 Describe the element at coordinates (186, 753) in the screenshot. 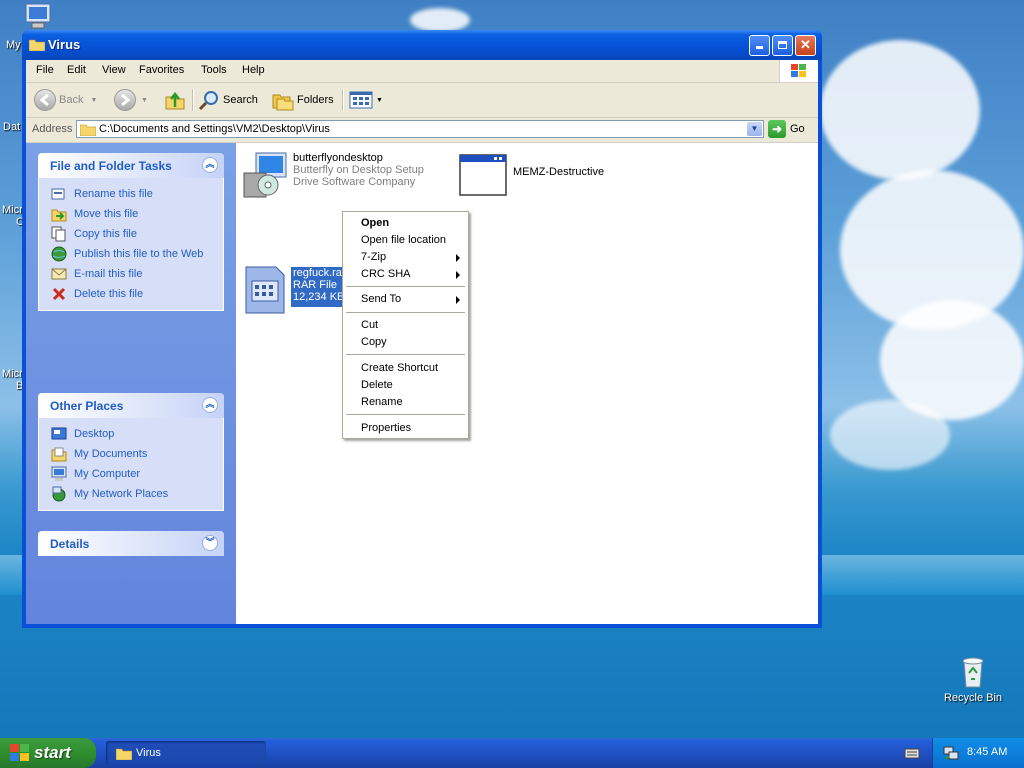

I see `taskbar-button-virus: Virus` at that location.